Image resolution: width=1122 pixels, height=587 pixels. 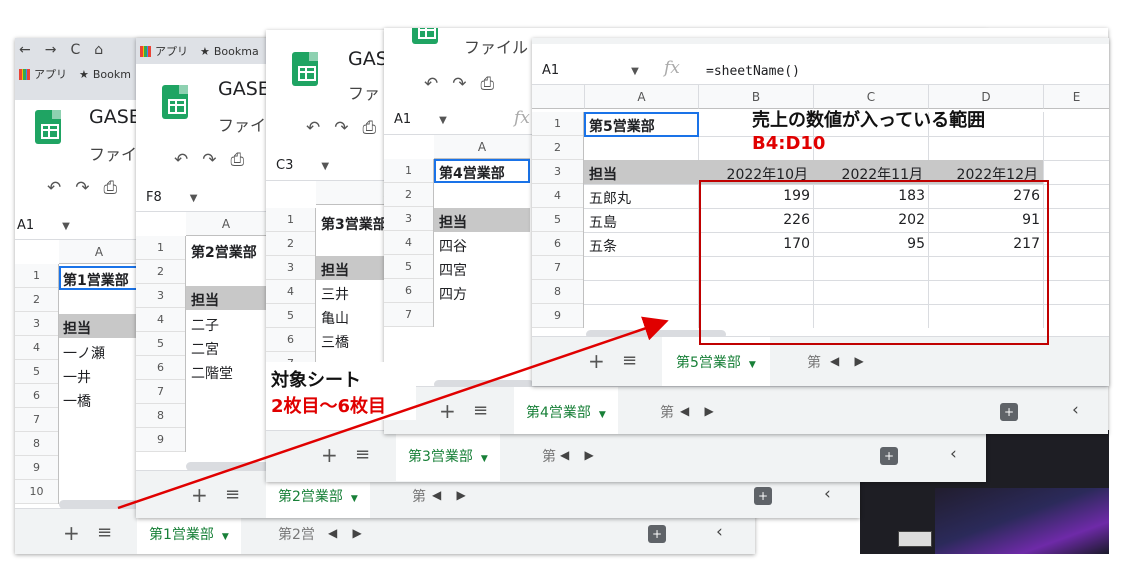 I want to click on staff-cell: 四谷, so click(x=453, y=246).